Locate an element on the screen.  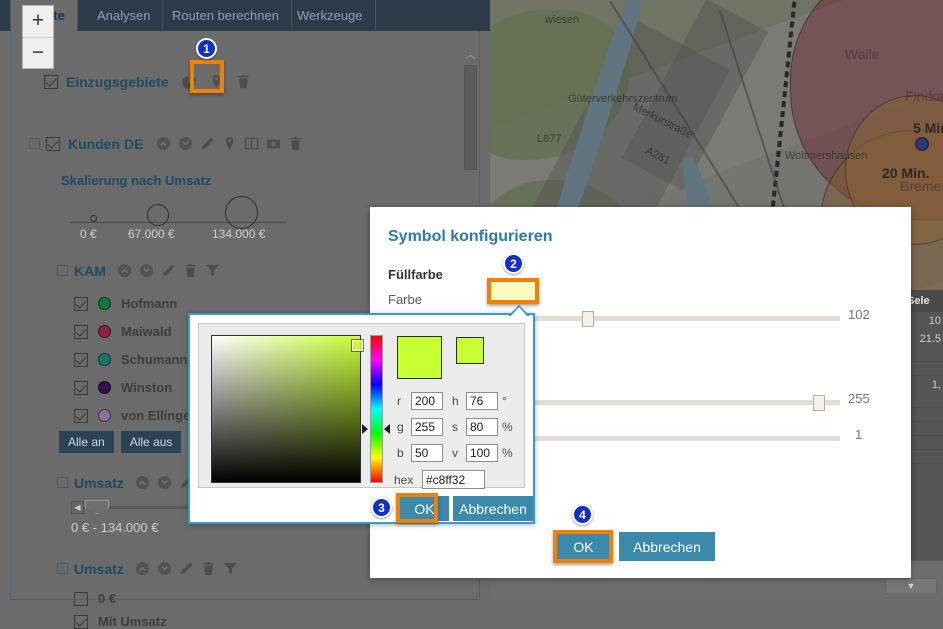
list-item: Schumann is located at coordinates (130, 359).